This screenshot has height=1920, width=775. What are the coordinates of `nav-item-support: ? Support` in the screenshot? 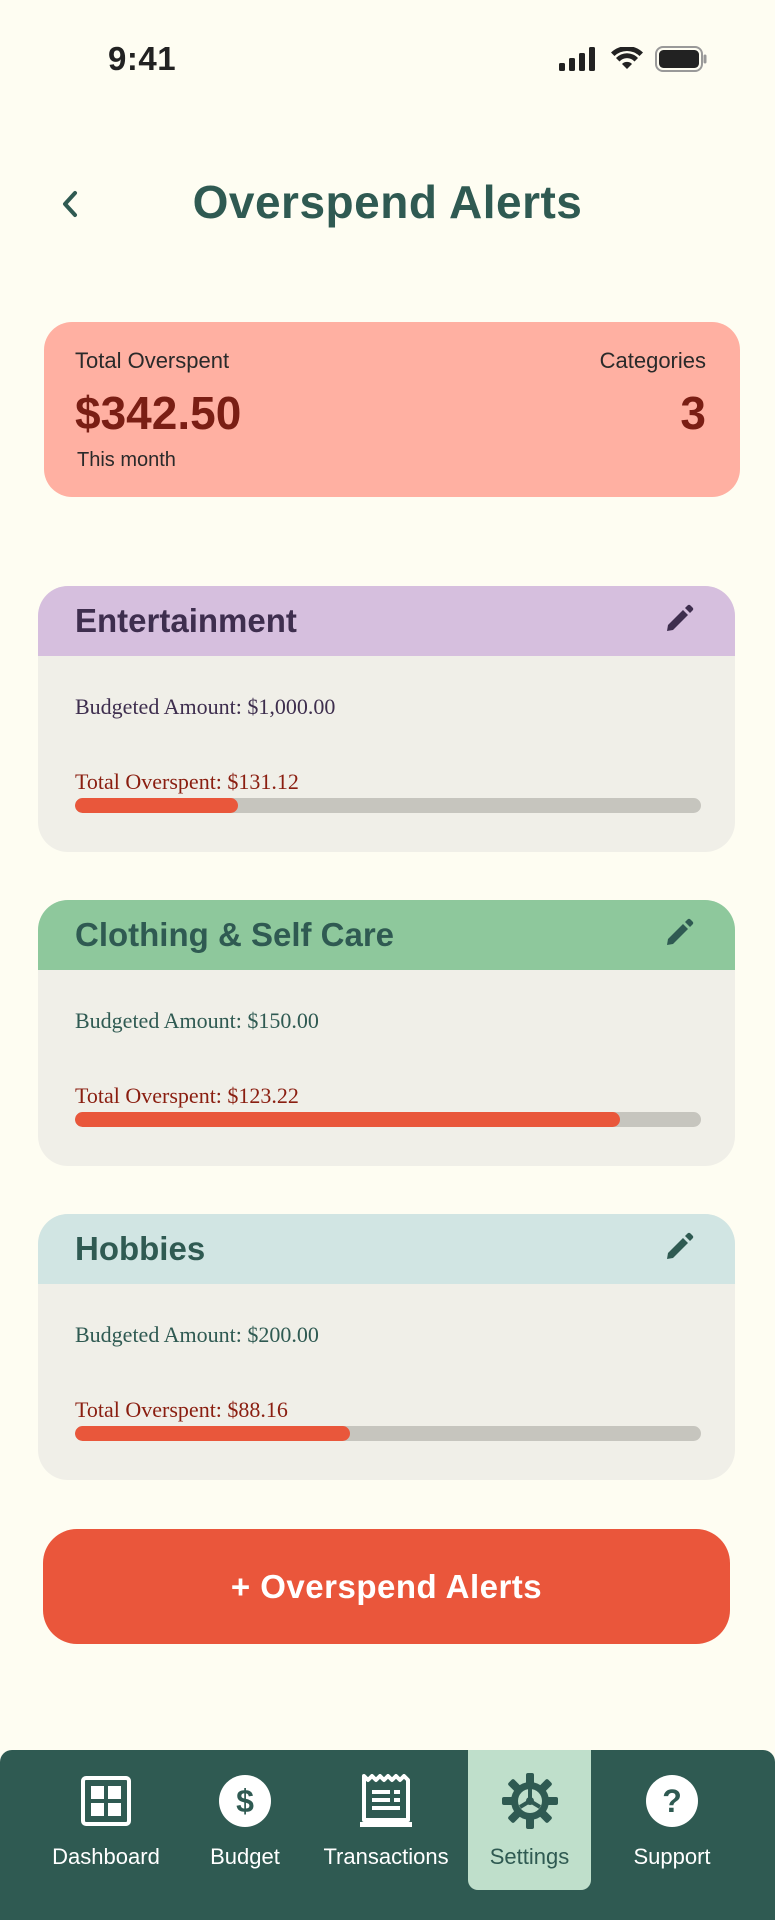 It's located at (672, 1820).